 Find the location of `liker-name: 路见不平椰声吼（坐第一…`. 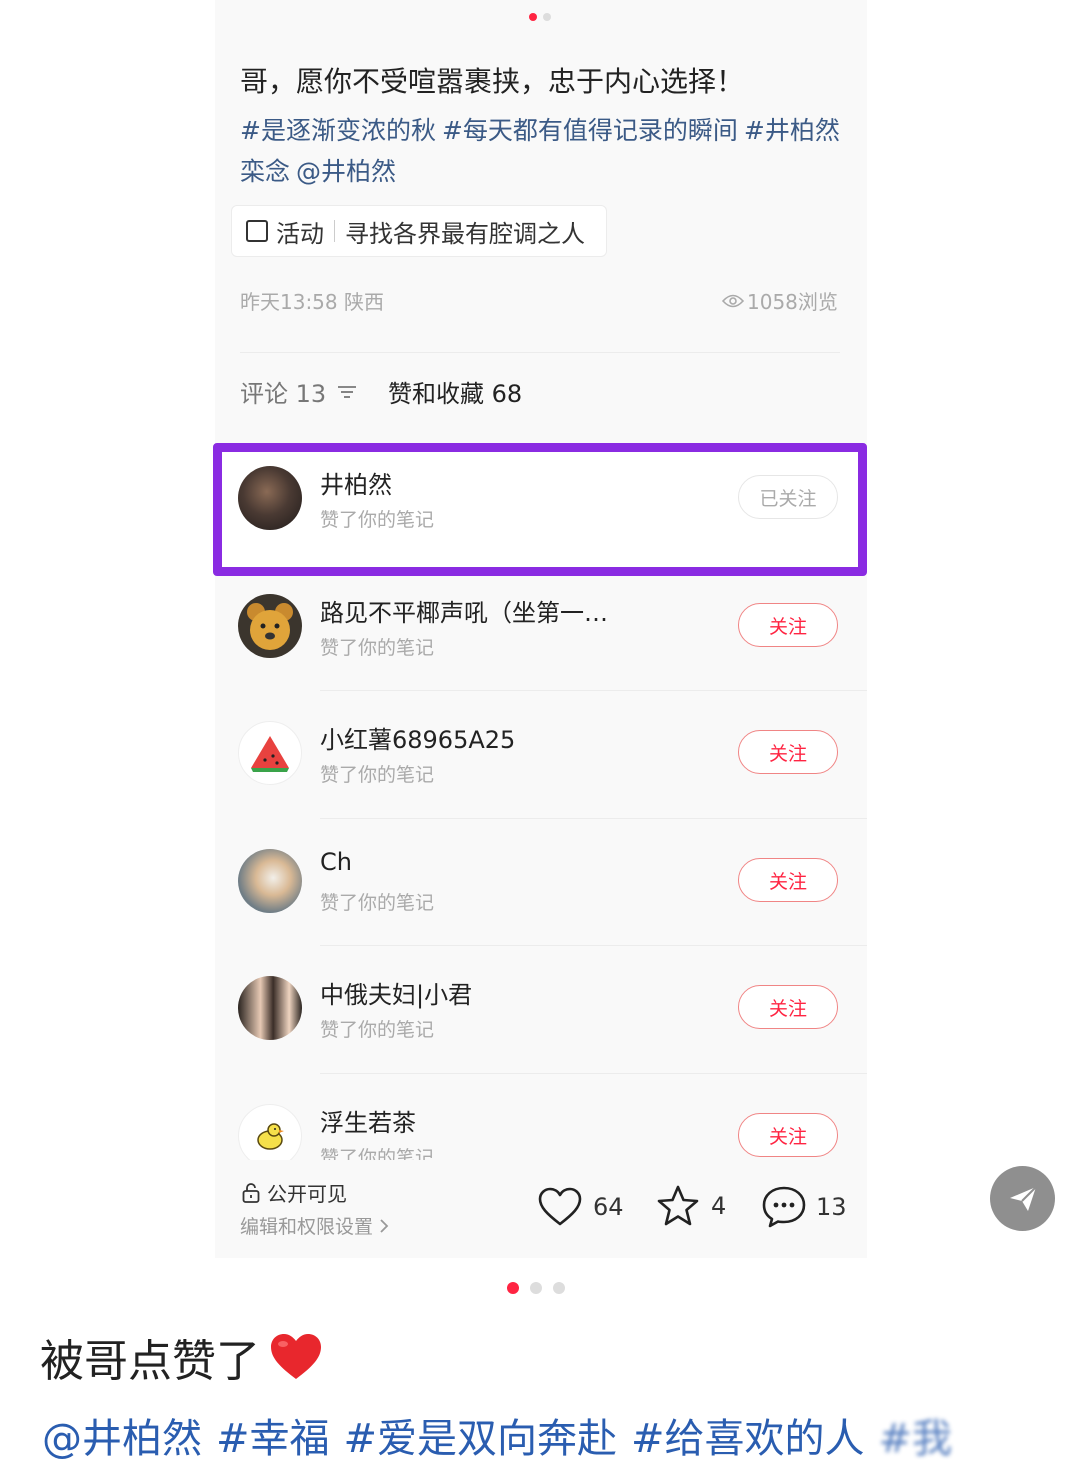

liker-name: 路见不平椰声吼（坐第一… is located at coordinates (464, 610).